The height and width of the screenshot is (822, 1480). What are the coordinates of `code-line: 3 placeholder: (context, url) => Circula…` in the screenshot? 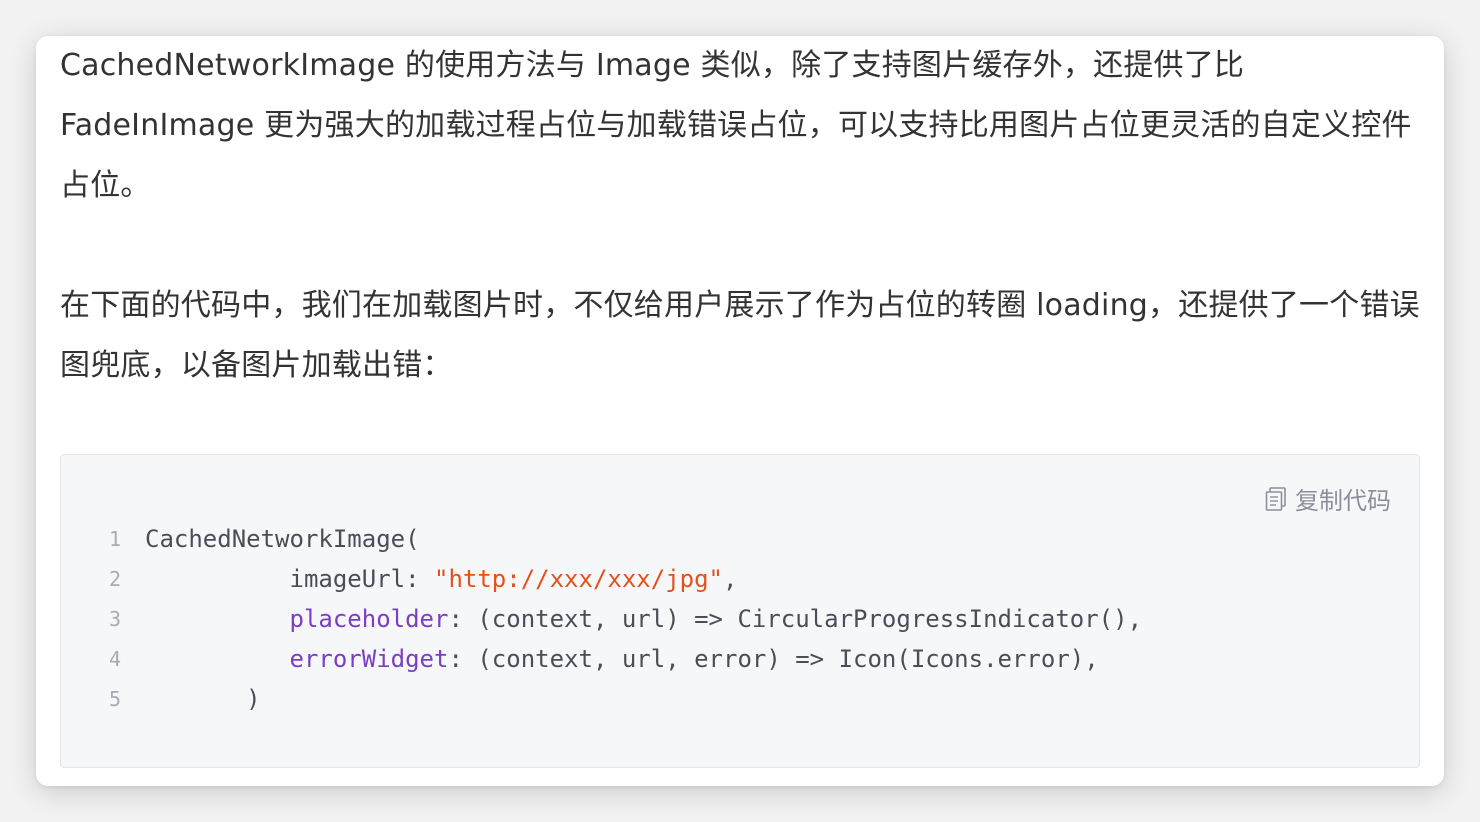 It's located at (740, 619).